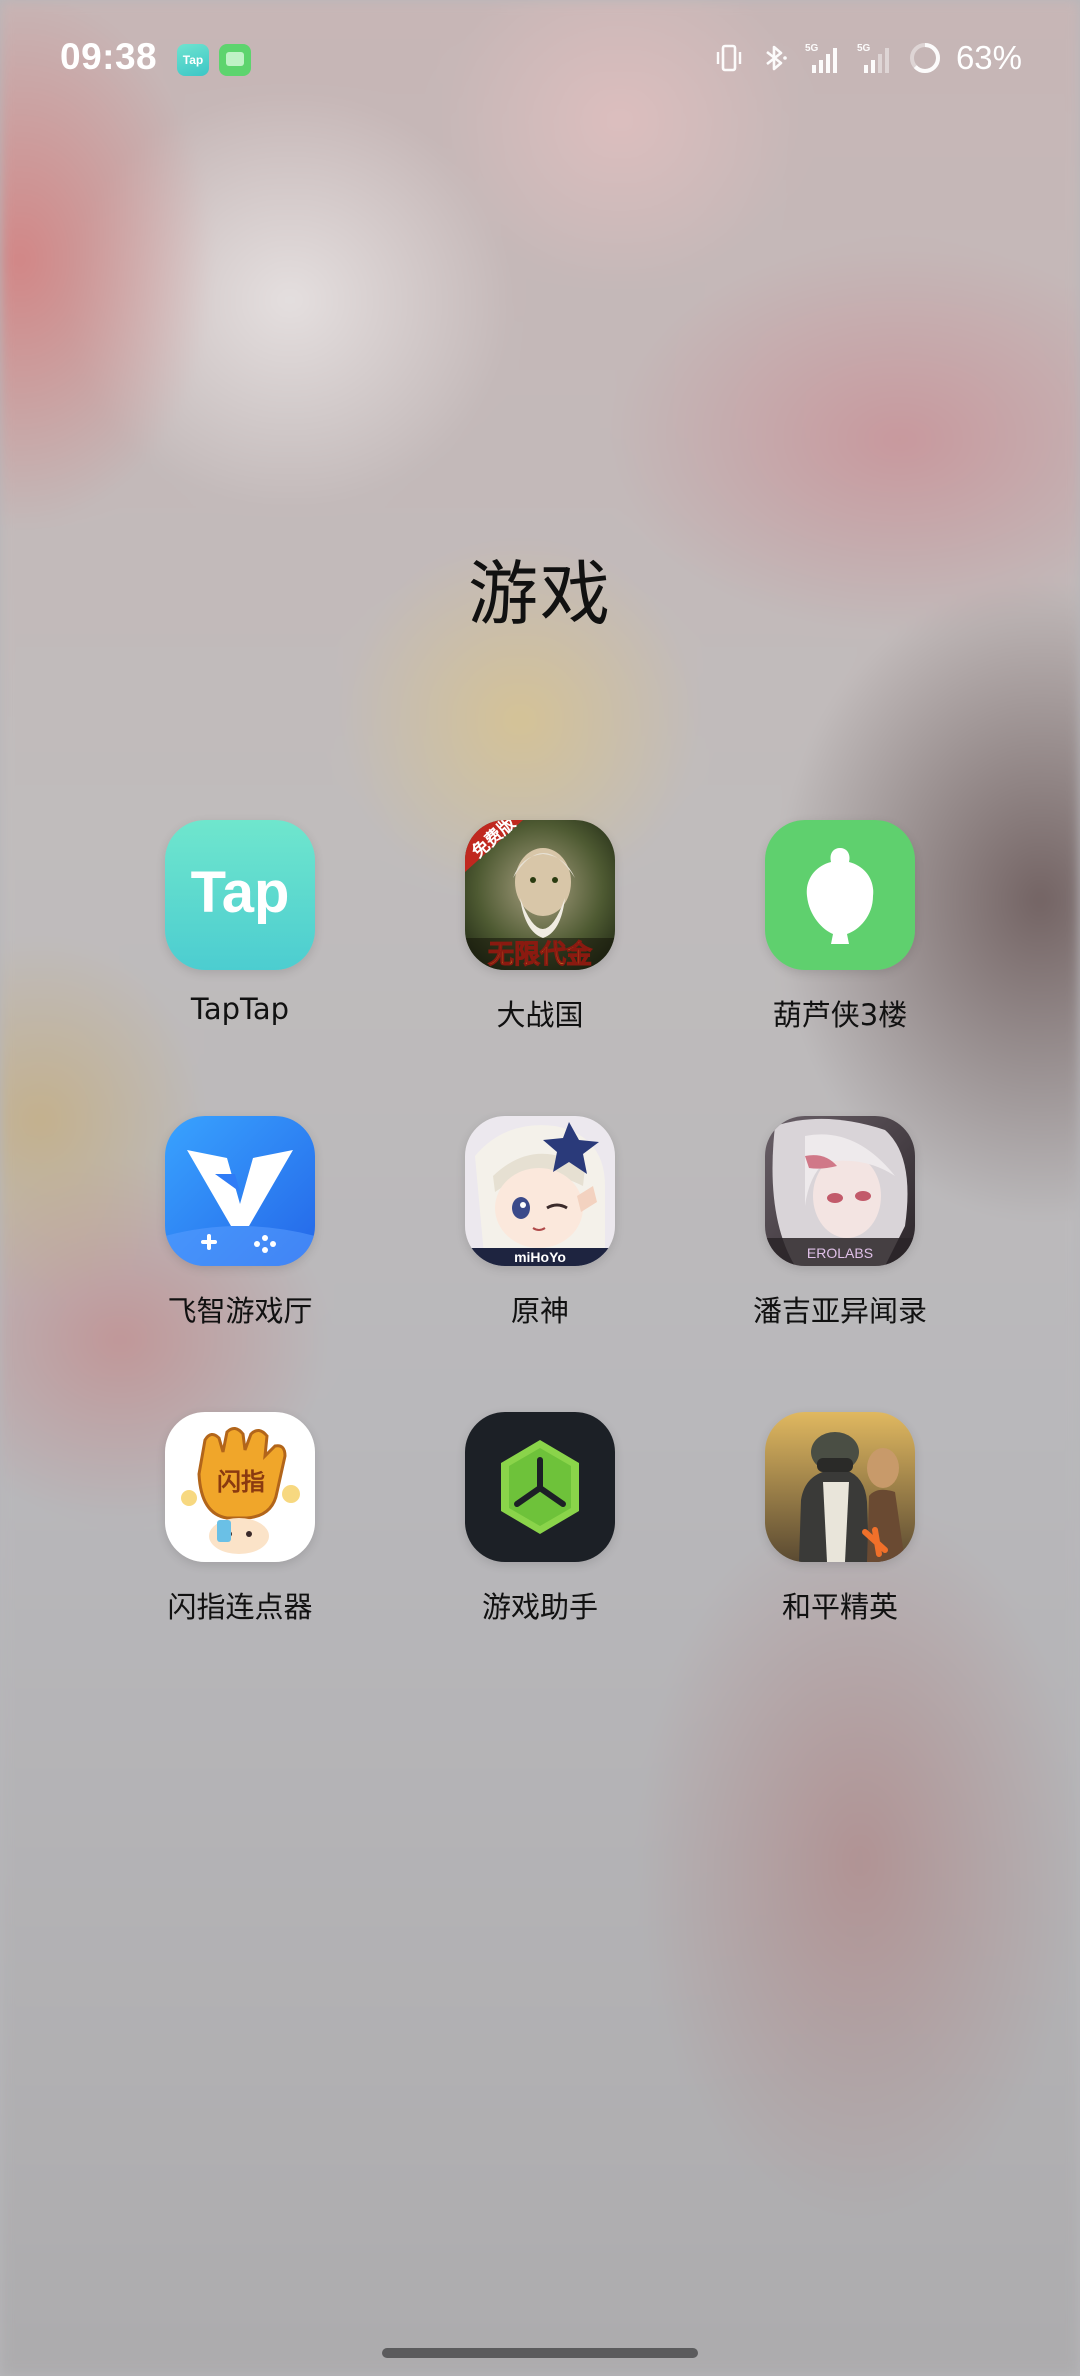  I want to click on peace-elite-icon, so click(840, 1487).